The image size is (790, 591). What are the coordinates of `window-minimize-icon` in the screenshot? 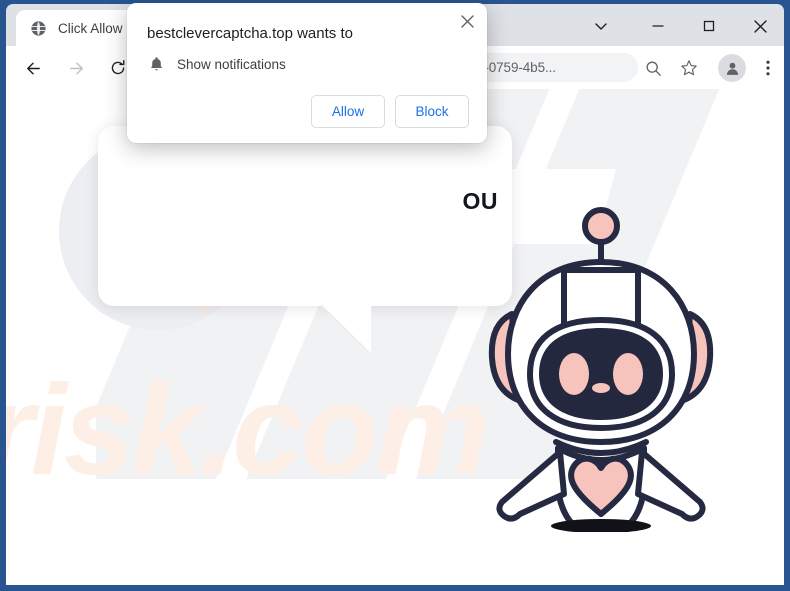 It's located at (658, 26).